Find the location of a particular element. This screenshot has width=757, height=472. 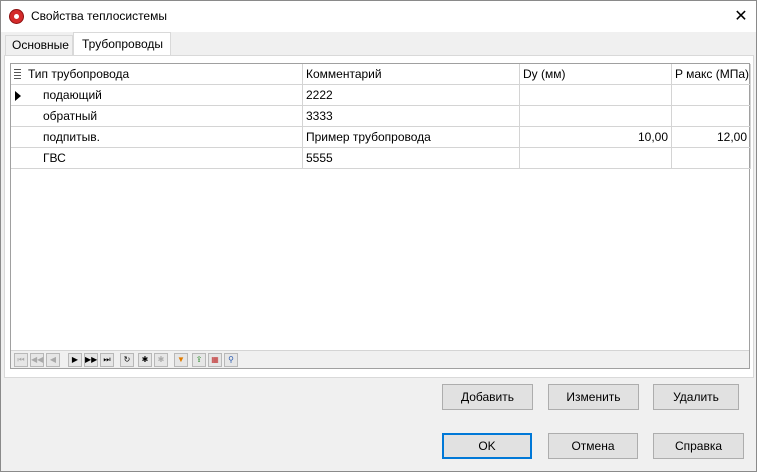

grid-navigator: ⏮ ◀◀ ◀ ▶ ▶▶ ⏭ ↻ ✱ ✱ ▼ ⇪ ▦ ⚲ is located at coordinates (380, 359).